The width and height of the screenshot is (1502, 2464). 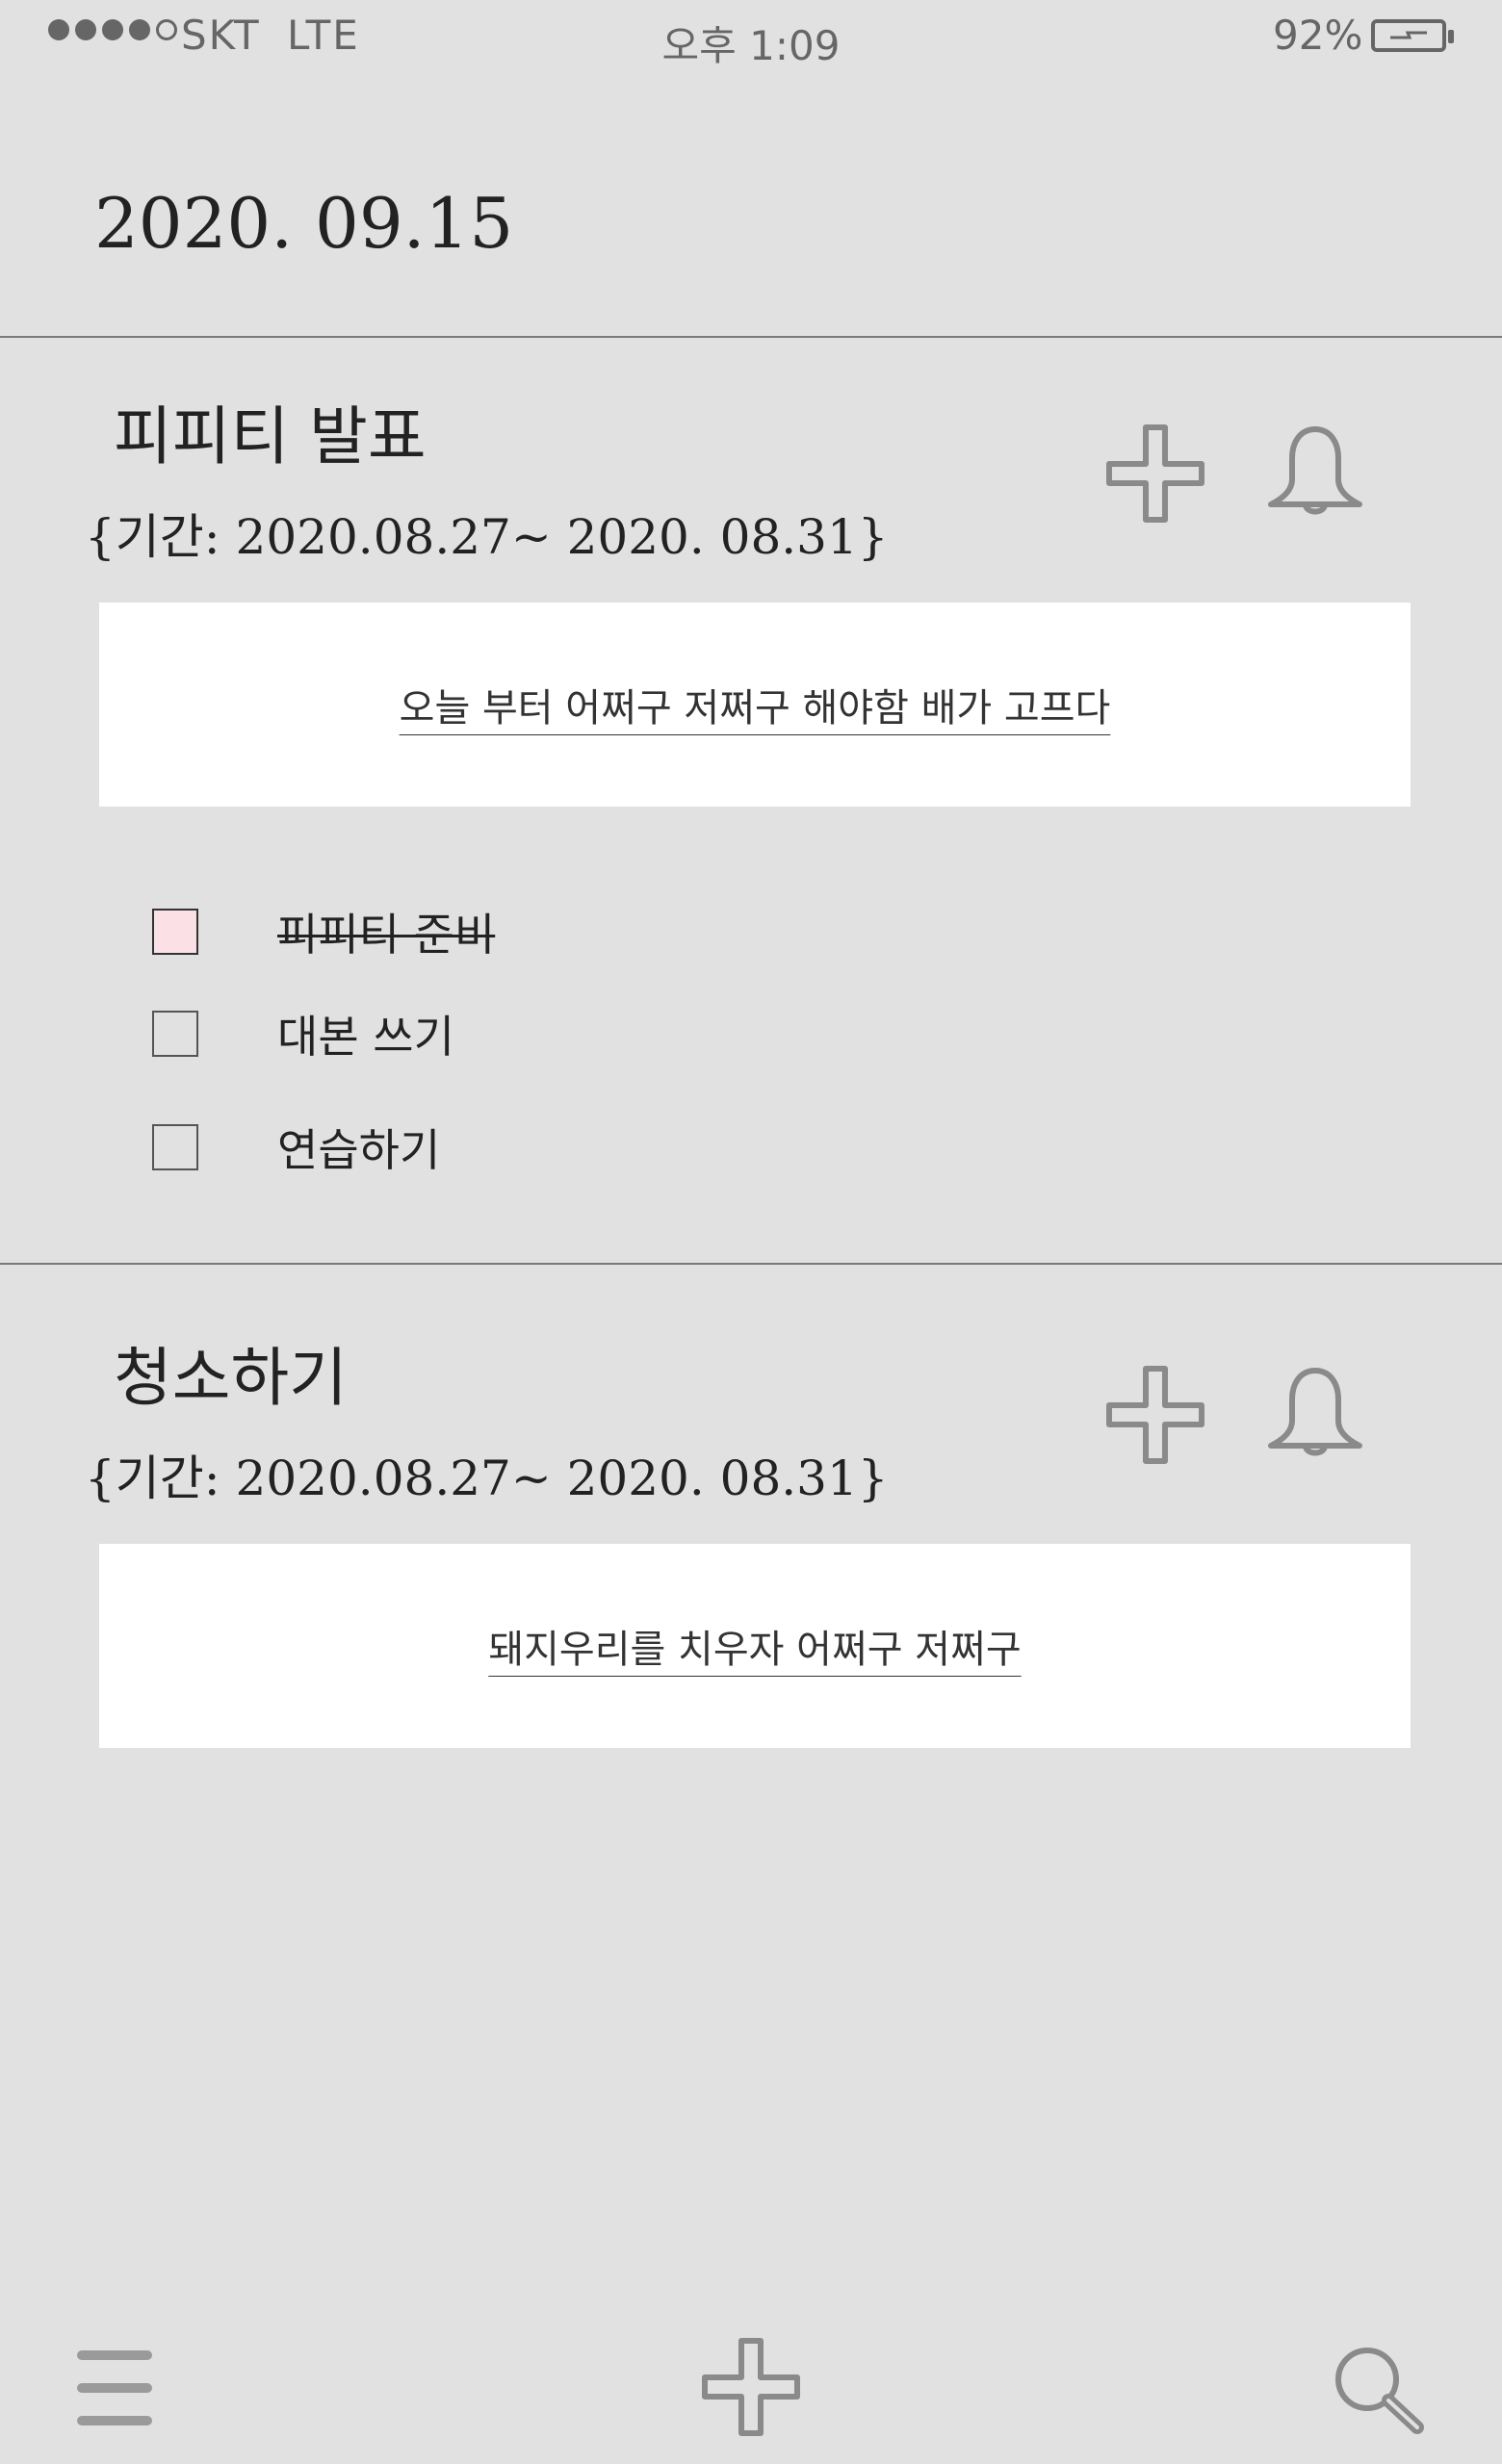 I want to click on task-title: 청소하기, so click(x=231, y=1378).